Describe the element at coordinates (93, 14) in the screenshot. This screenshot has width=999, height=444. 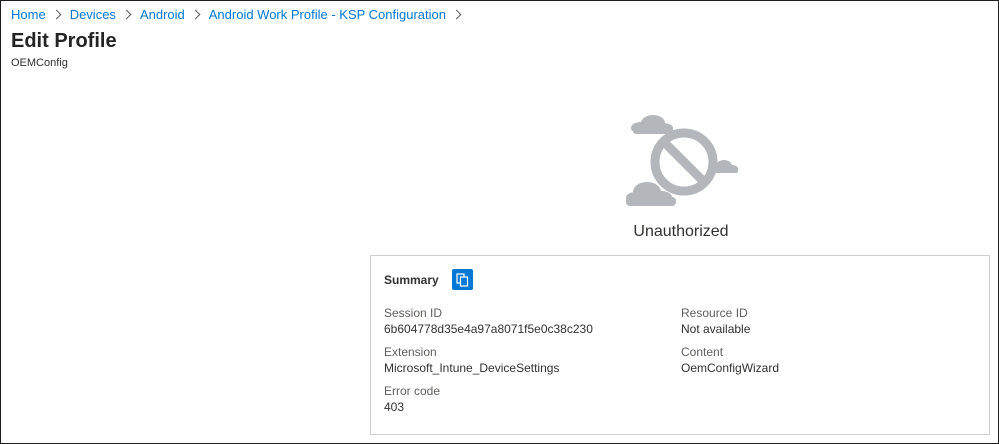
I see `breadcrumb-devices: Devices` at that location.